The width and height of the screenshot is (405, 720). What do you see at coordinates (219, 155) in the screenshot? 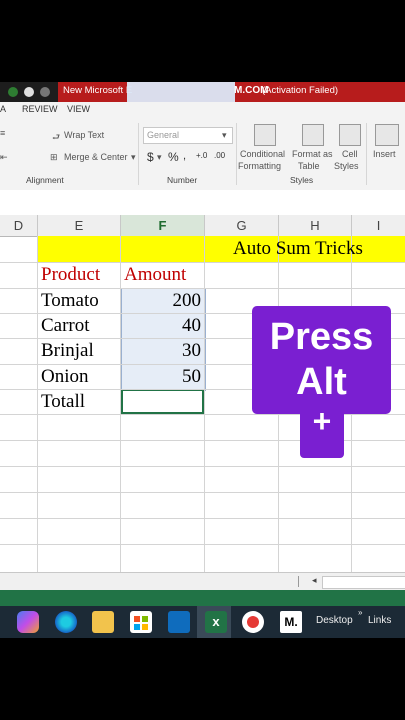
I see `decrease-decimal-icon: .00` at bounding box center [219, 155].